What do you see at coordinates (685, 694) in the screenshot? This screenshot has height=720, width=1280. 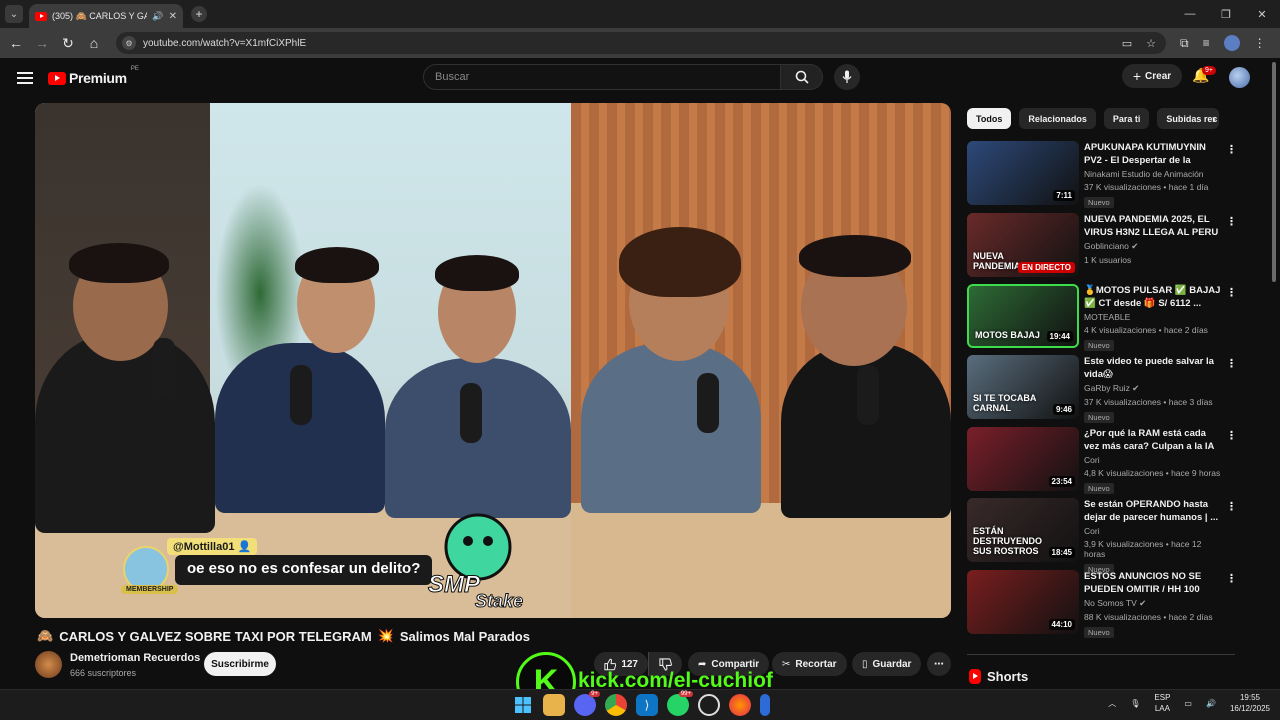 I see `whatsapp-badge: 99+` at bounding box center [685, 694].